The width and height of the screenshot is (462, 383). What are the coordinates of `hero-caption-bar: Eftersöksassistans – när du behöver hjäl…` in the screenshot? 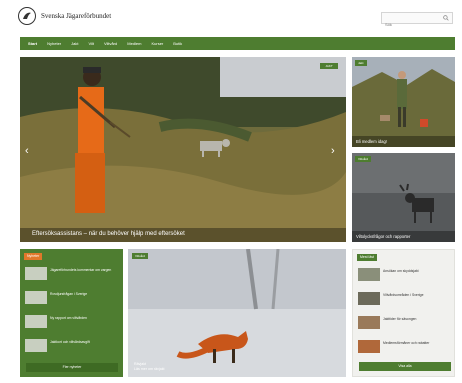 It's located at (183, 235).